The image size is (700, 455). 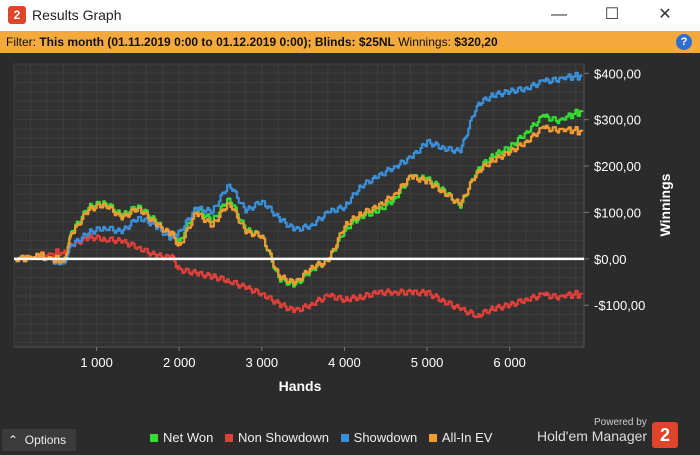 What do you see at coordinates (335, 42) in the screenshot?
I see `filter-blinds-label: Blinds:` at bounding box center [335, 42].